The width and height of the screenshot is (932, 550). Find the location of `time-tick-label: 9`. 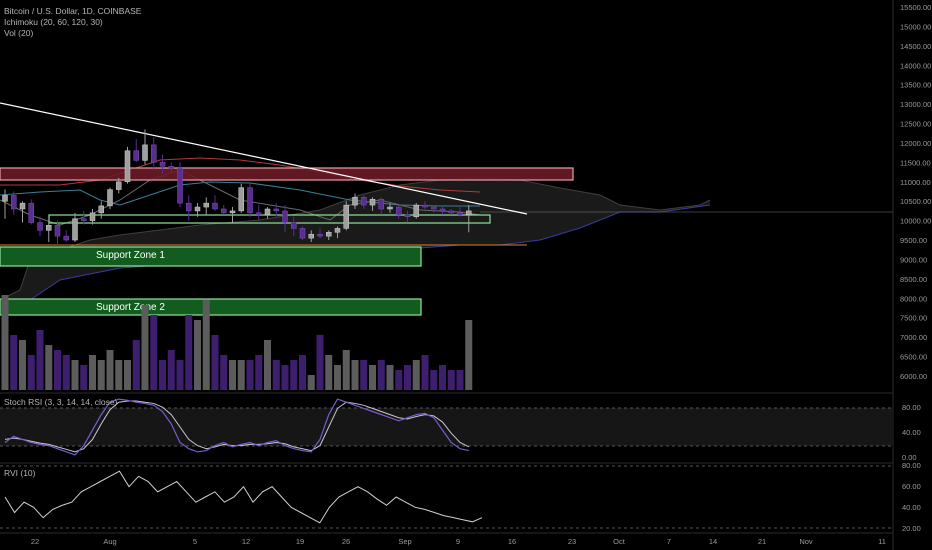

time-tick-label: 9 is located at coordinates (458, 541).